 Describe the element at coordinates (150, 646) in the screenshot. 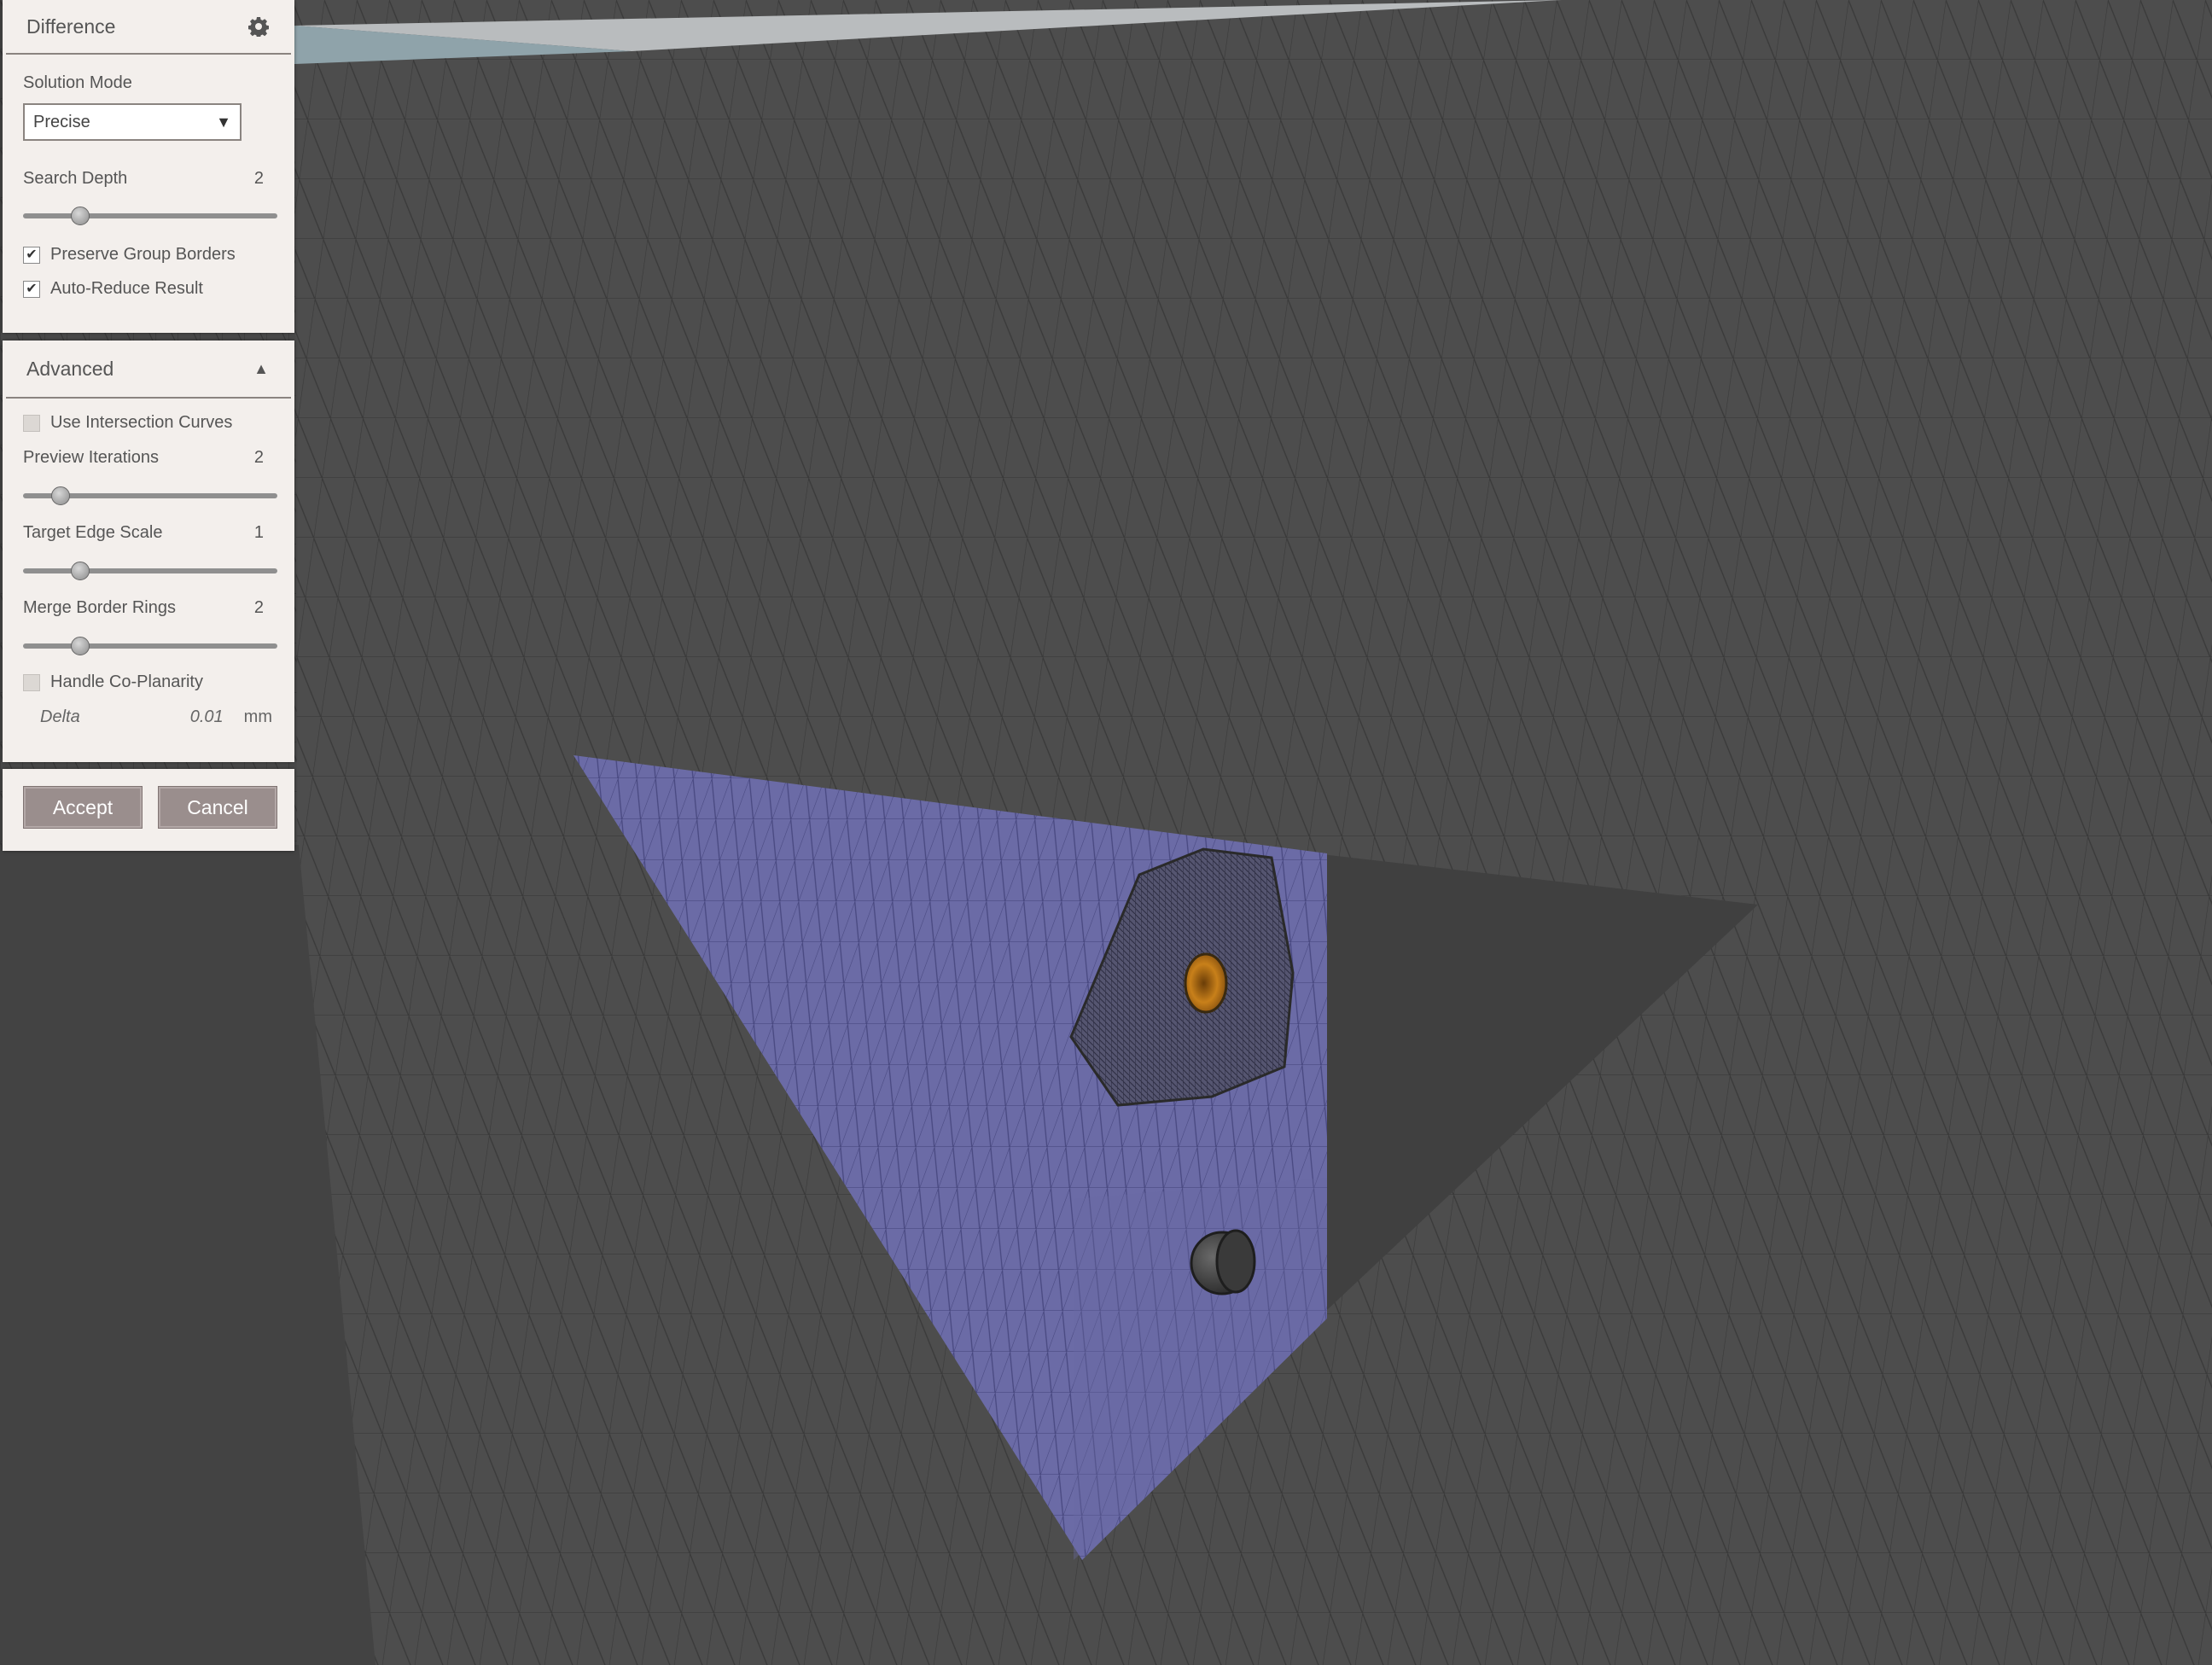

I see `merge-border-rings-slider` at that location.